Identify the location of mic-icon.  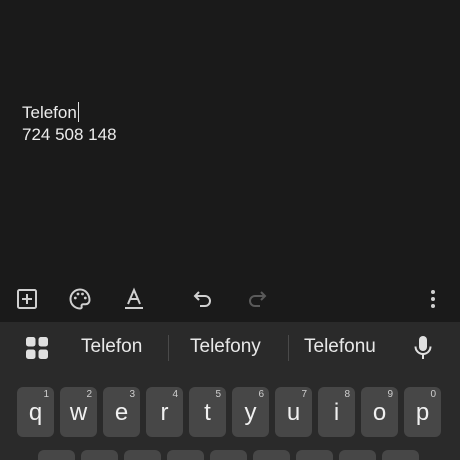
(423, 350).